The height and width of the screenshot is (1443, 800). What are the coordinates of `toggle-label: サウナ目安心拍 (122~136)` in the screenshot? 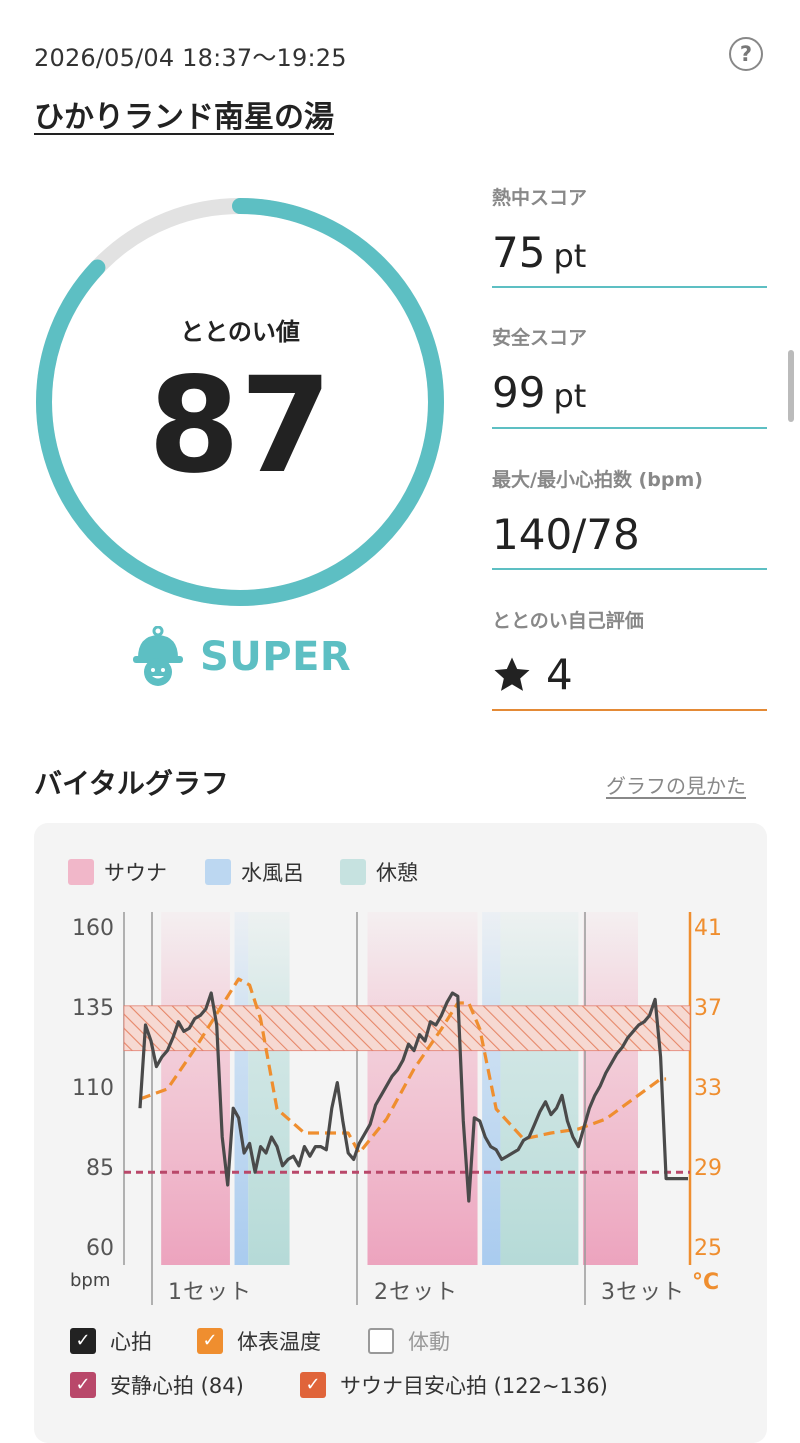 It's located at (474, 1386).